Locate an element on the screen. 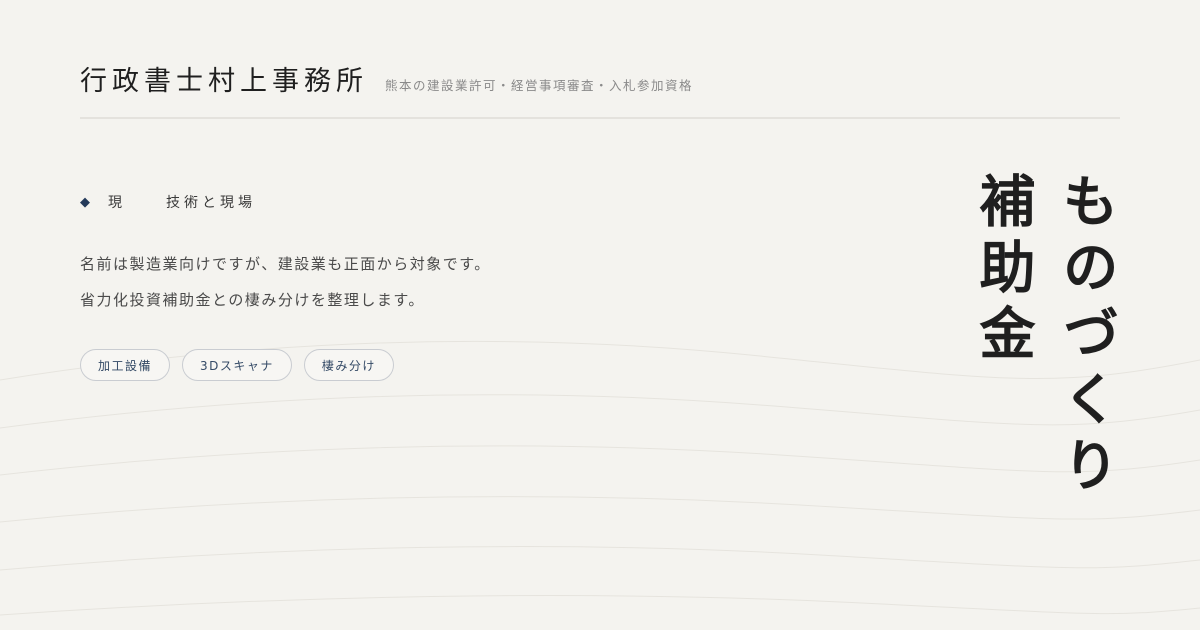 The image size is (1200, 630). office-tagline: 熊本の建設業許可・経営事項審査・入札参加資格 is located at coordinates (539, 85).